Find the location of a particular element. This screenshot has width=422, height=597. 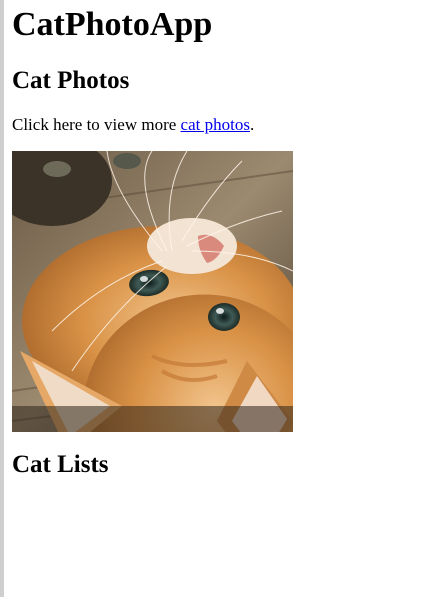

cat-photos-link: cat photos is located at coordinates (215, 124).